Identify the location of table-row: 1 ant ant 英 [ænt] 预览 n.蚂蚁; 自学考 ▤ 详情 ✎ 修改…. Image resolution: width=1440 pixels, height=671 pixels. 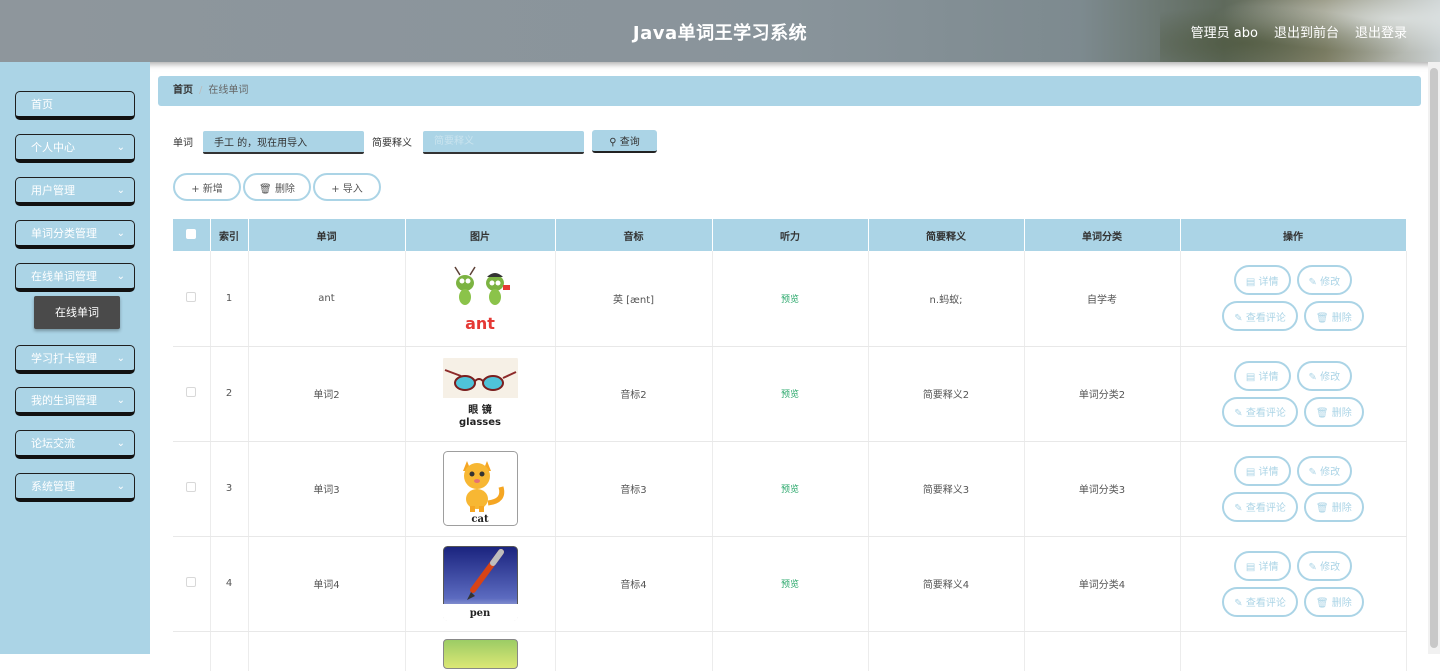
(790, 299).